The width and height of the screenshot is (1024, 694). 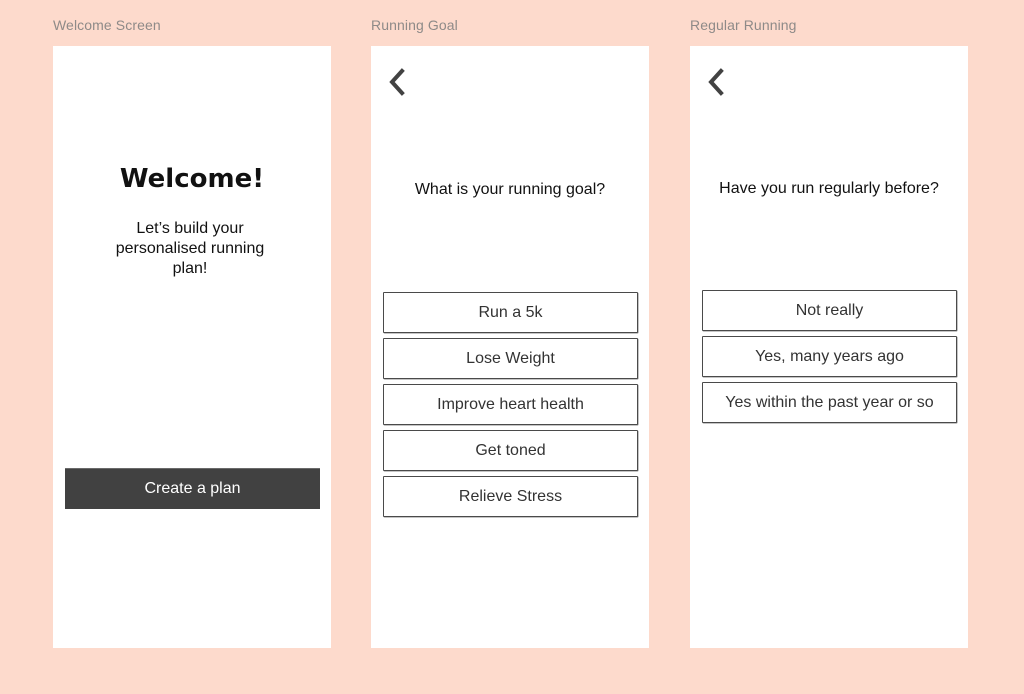 What do you see at coordinates (510, 450) in the screenshot?
I see `option-get-toned: Get toned` at bounding box center [510, 450].